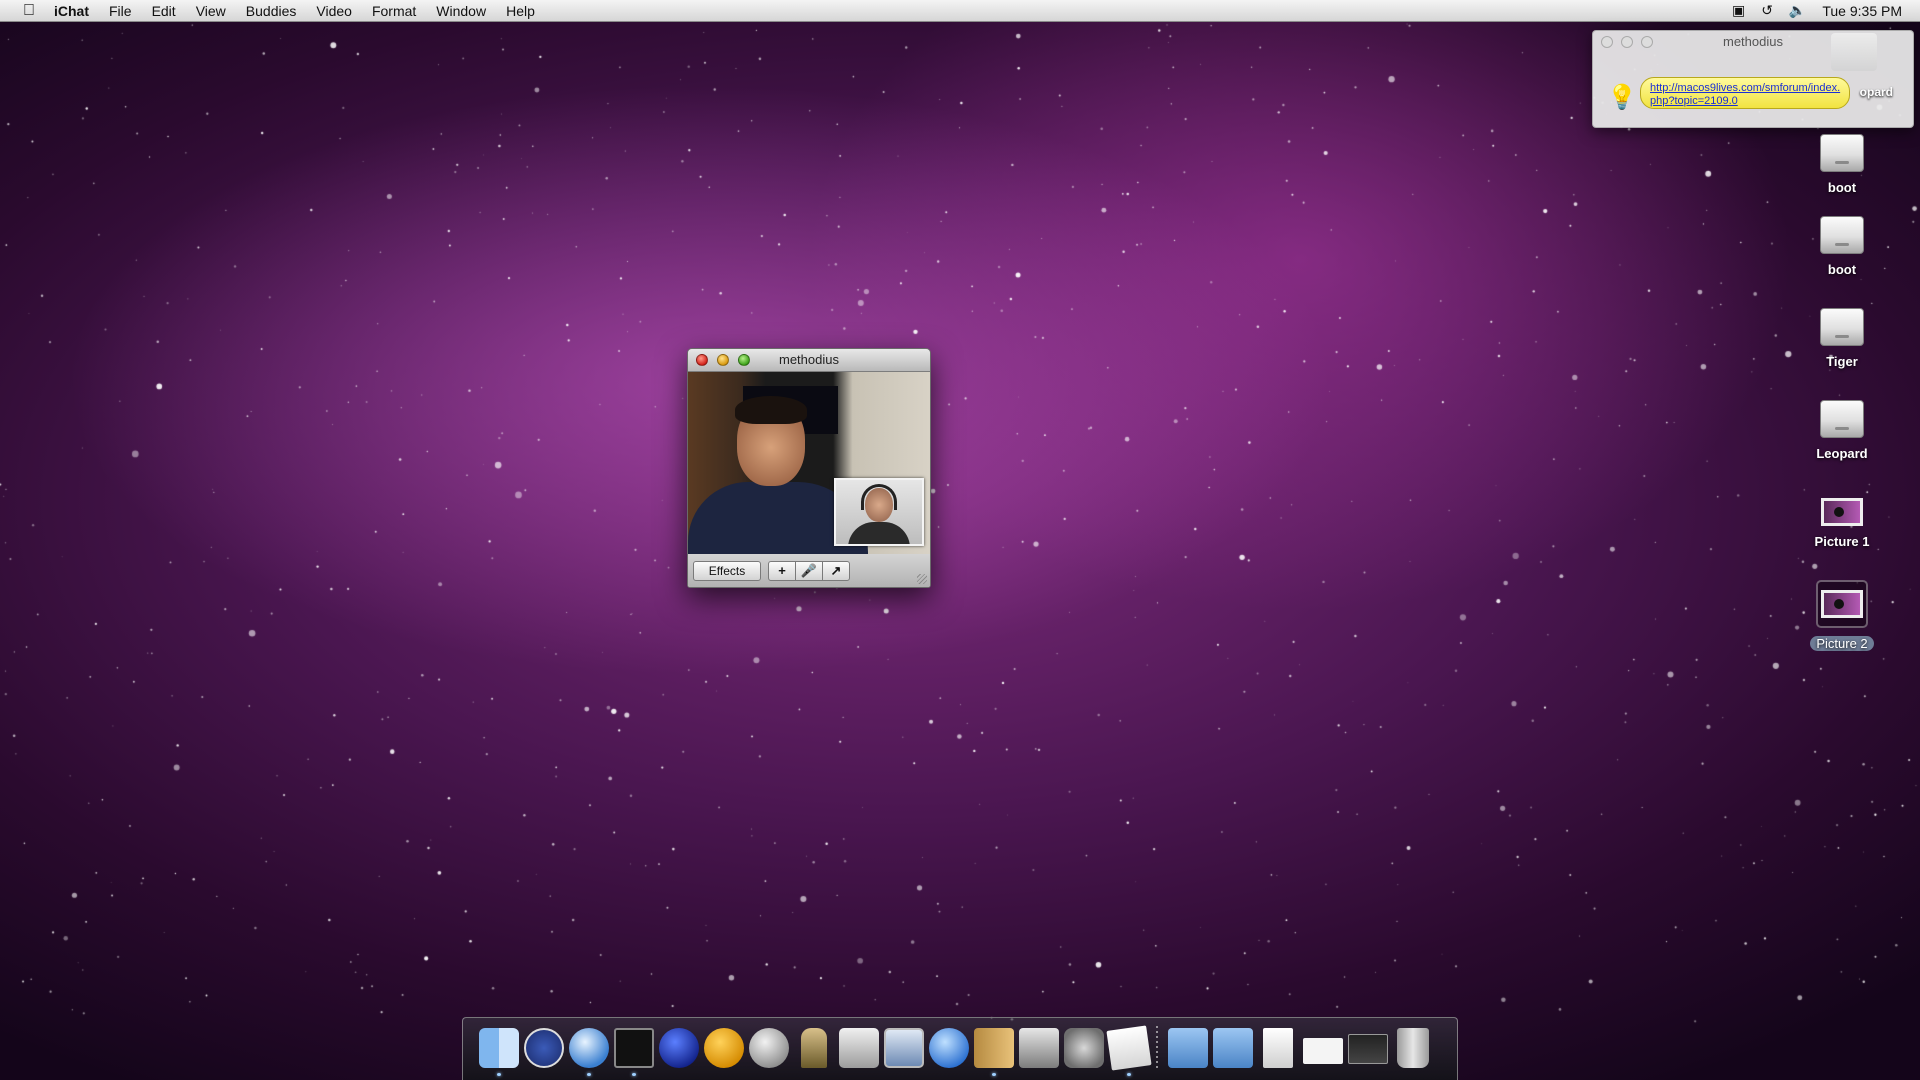  I want to click on ichat-screen-icon, so click(904, 1048).